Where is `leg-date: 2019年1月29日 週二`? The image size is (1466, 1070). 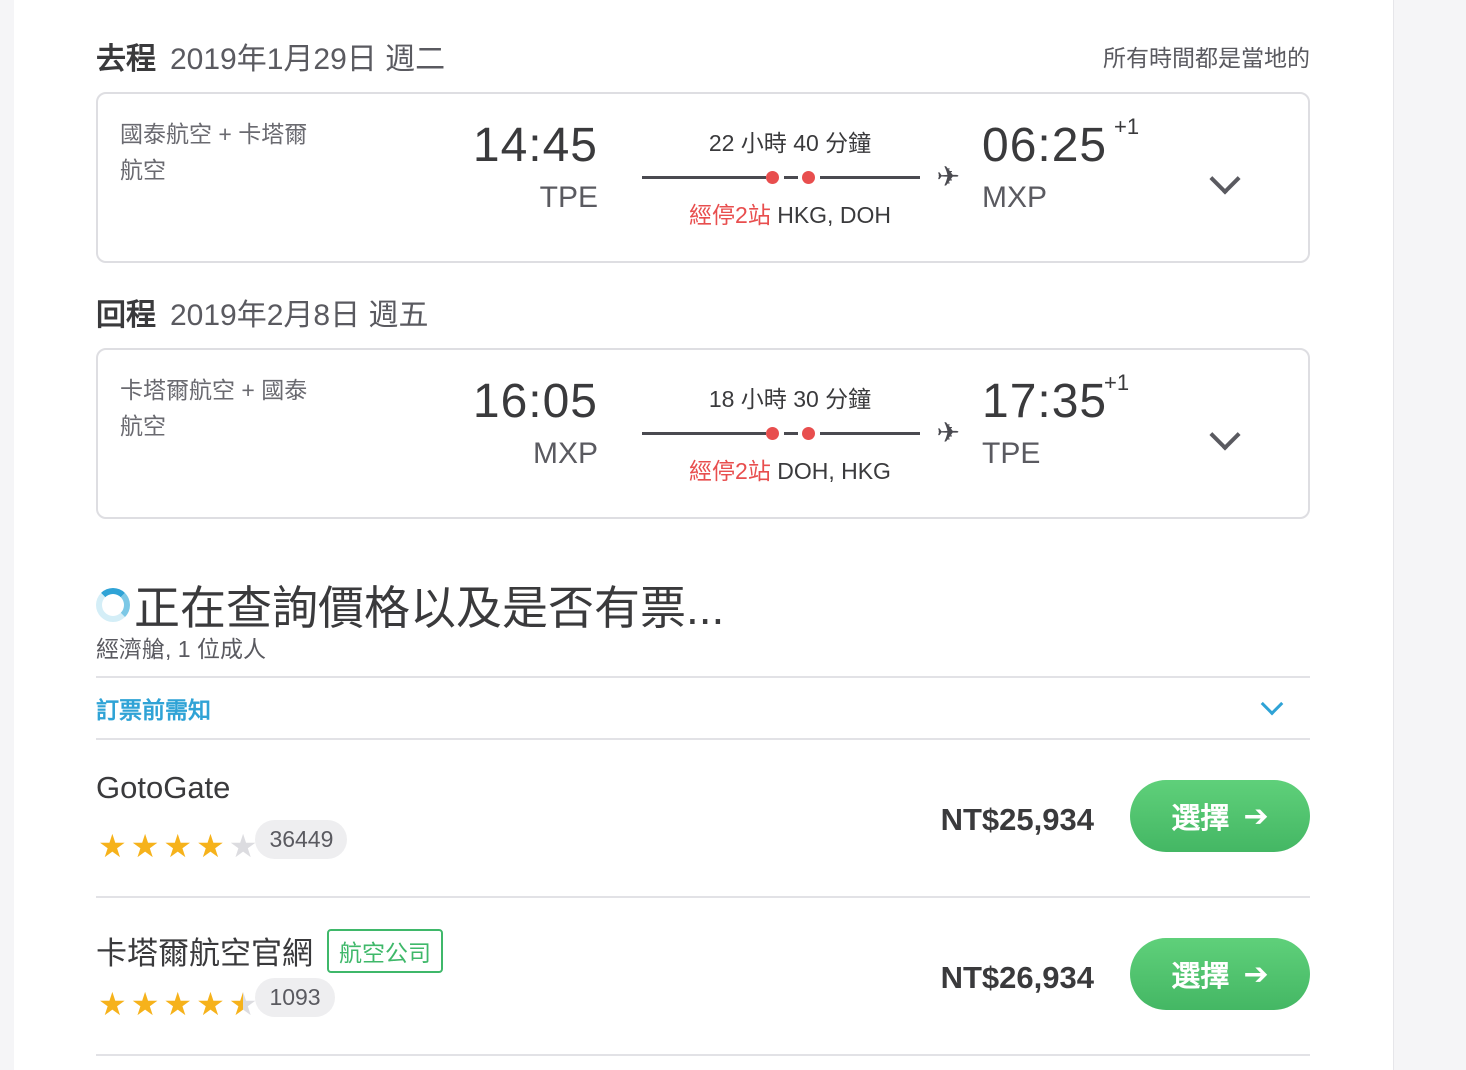 leg-date: 2019年1月29日 週二 is located at coordinates (308, 59).